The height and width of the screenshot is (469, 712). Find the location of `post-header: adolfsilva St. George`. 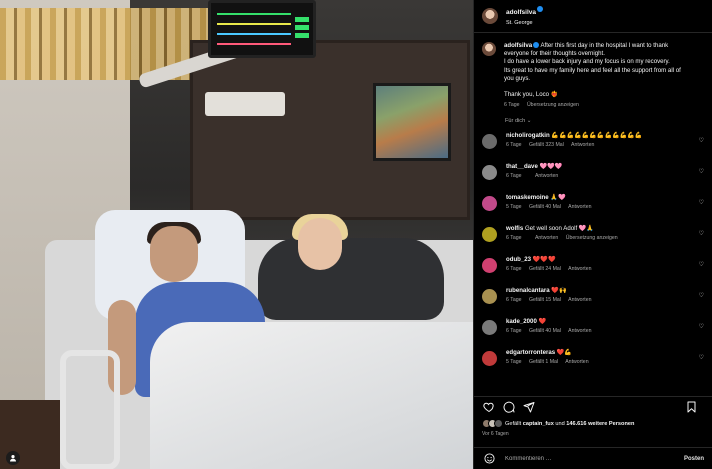

post-header: adolfsilva St. George is located at coordinates (593, 16).